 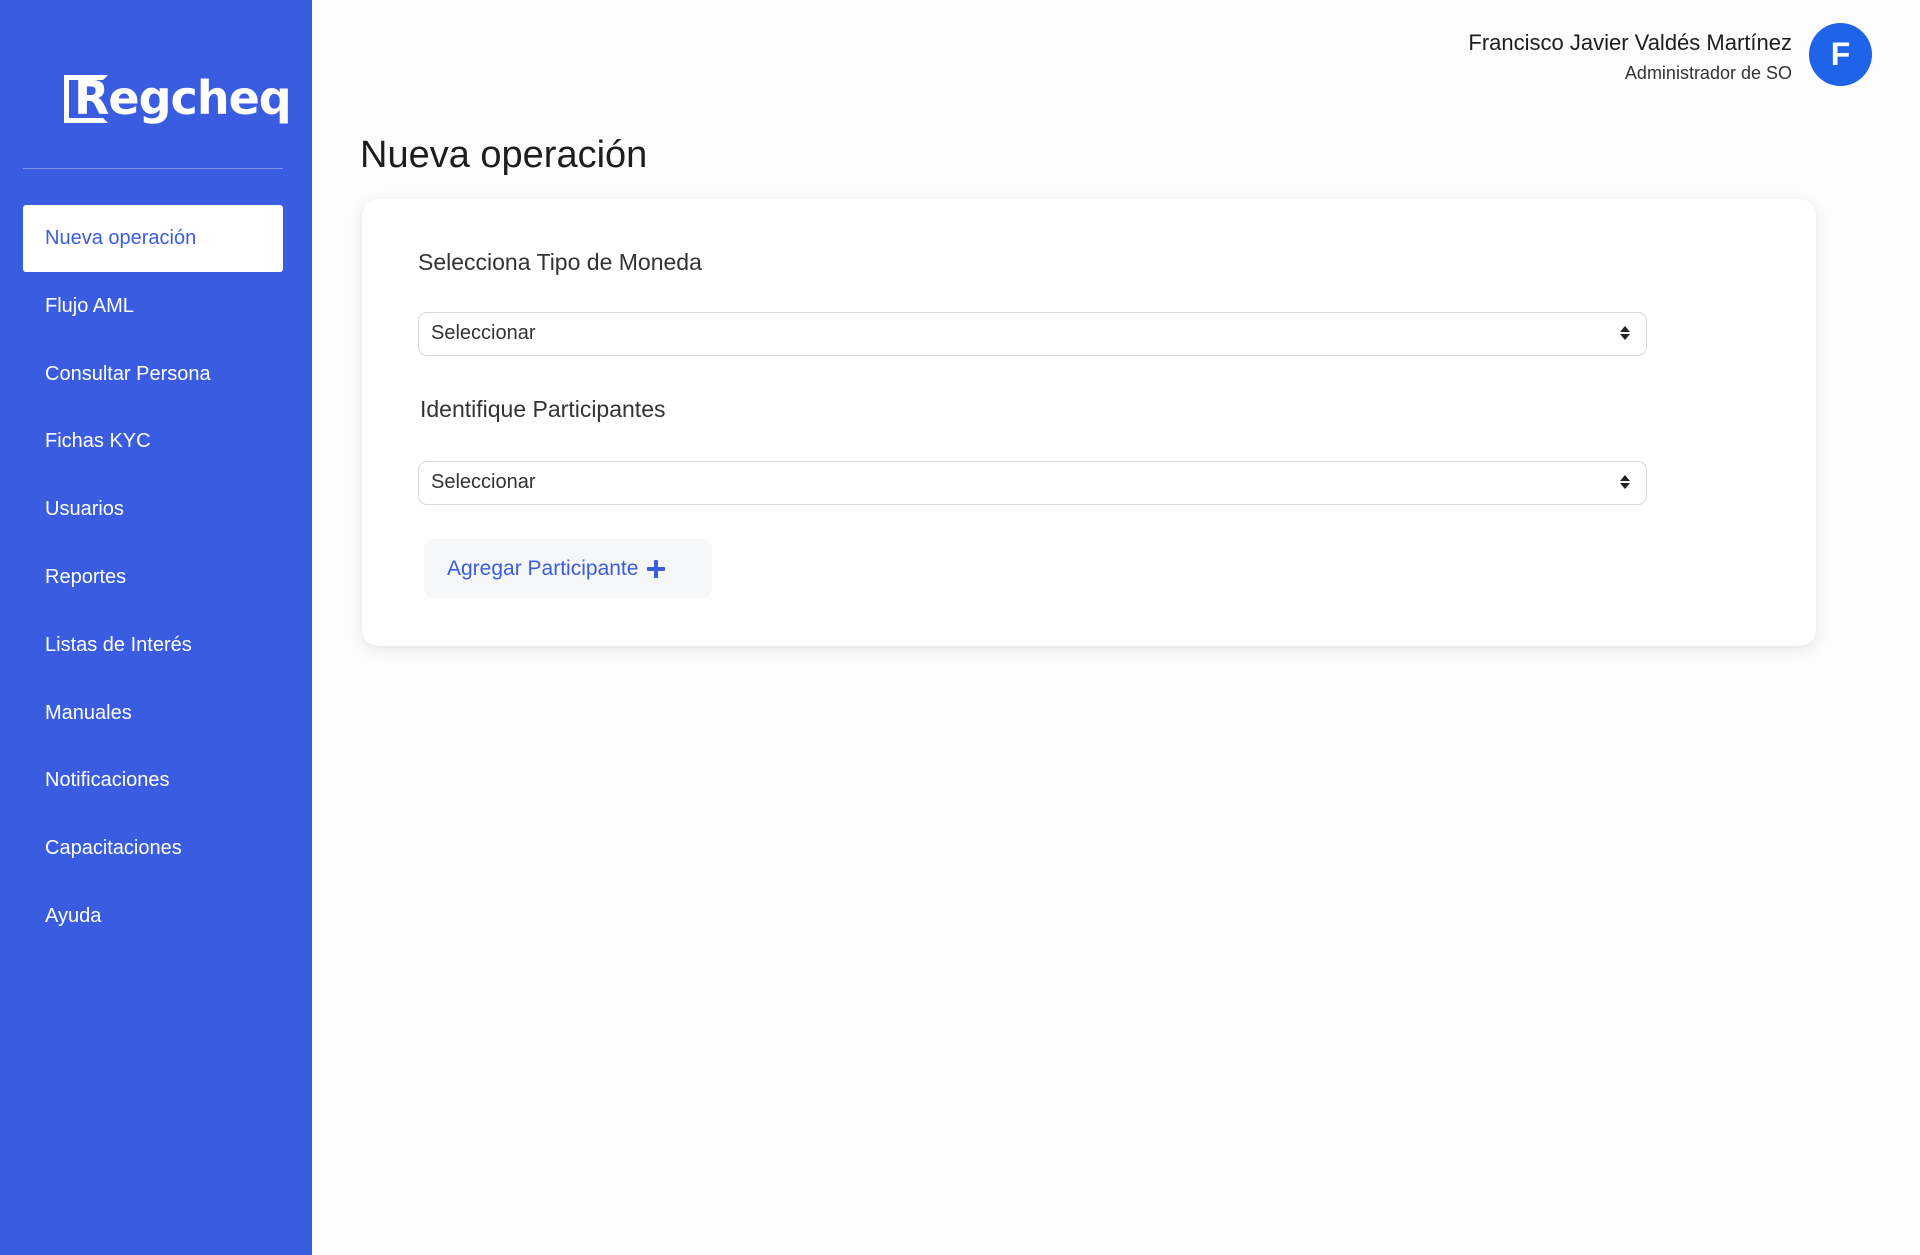 What do you see at coordinates (153, 238) in the screenshot?
I see `sidebar-item-nueva-operacion: Nueva operación` at bounding box center [153, 238].